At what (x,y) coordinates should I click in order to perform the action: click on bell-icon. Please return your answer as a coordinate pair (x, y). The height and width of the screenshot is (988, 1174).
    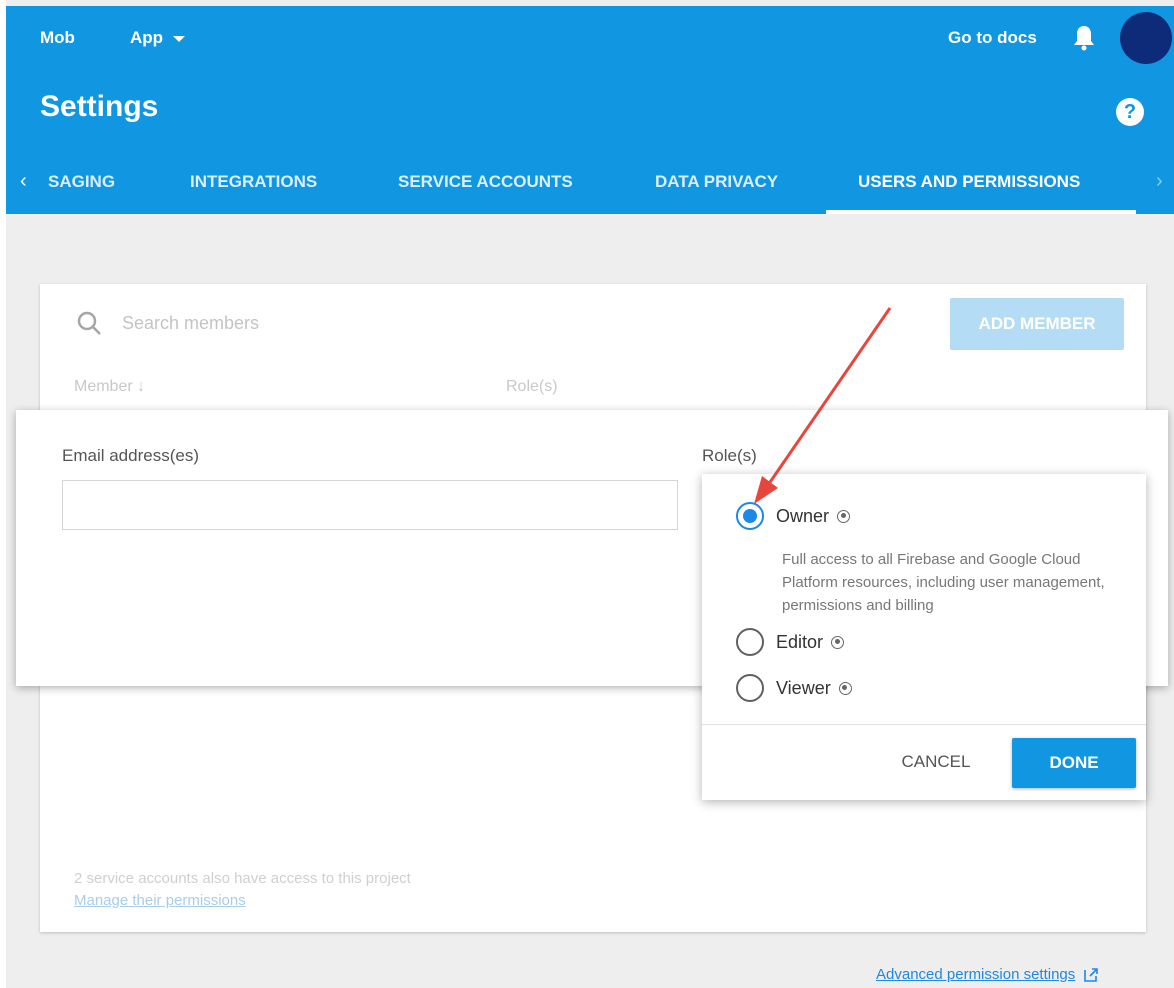
    Looking at the image, I should click on (1084, 38).